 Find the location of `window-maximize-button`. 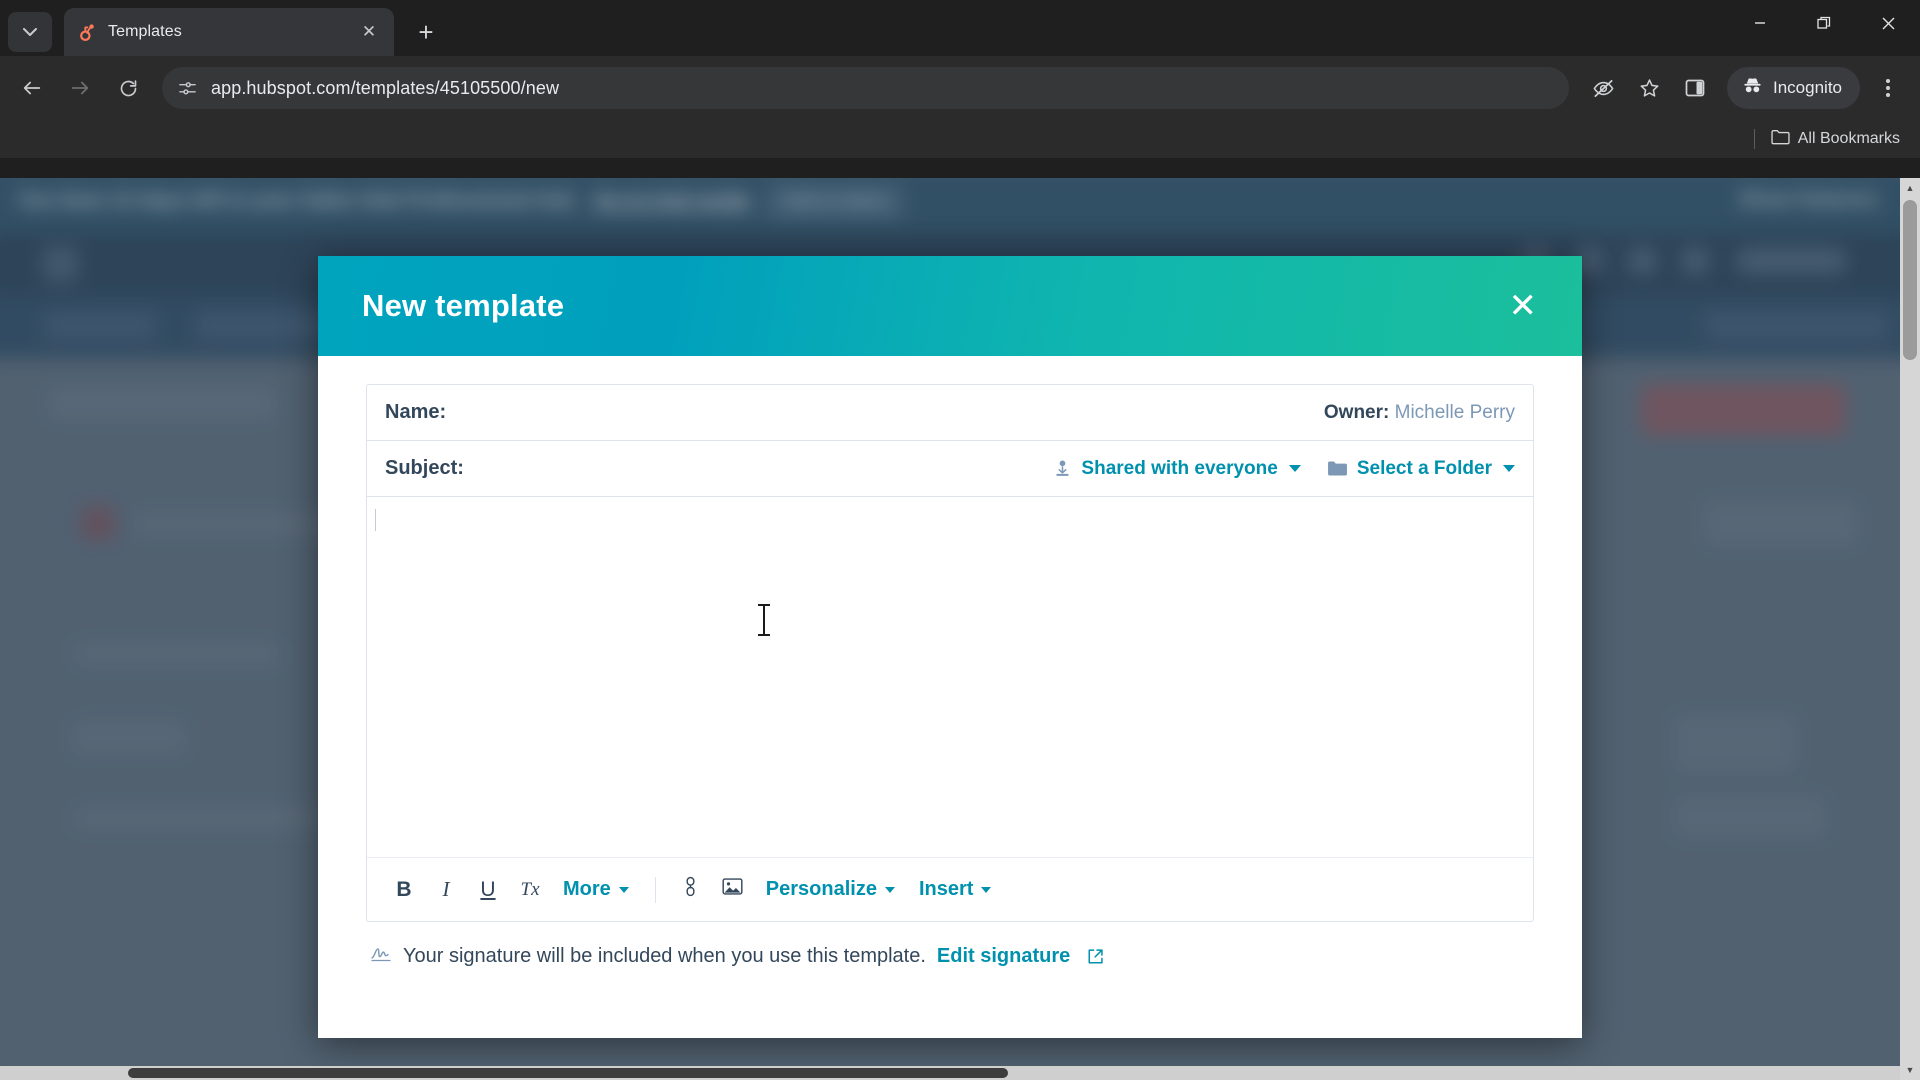

window-maximize-button is located at coordinates (1824, 23).